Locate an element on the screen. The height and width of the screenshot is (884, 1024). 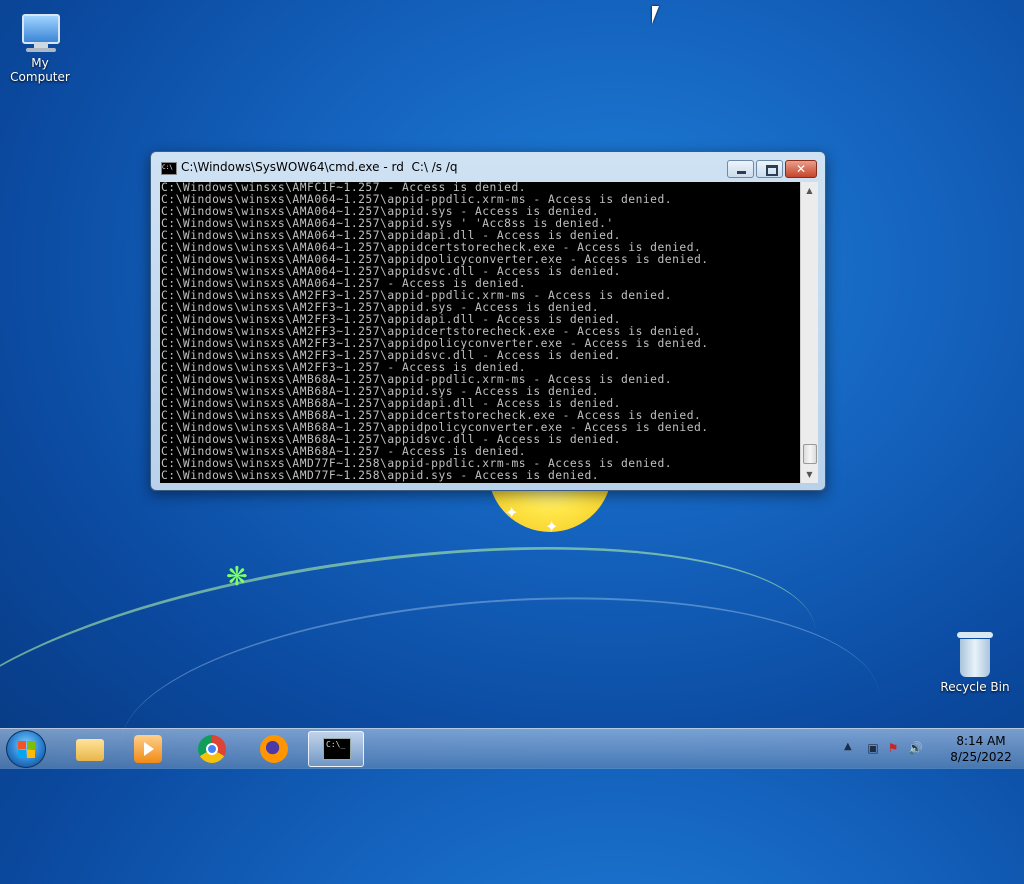
show-hidden-icons-arrow-icon: ▲ is located at coordinates (848, 746).